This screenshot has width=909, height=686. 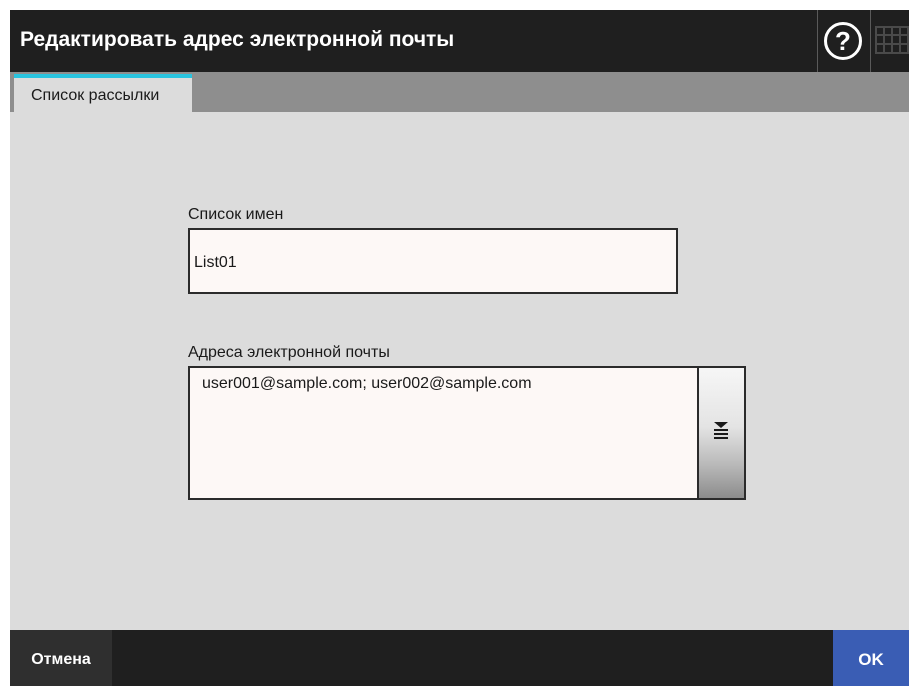 What do you see at coordinates (236, 214) in the screenshot?
I see `name-list-label: Список имен` at bounding box center [236, 214].